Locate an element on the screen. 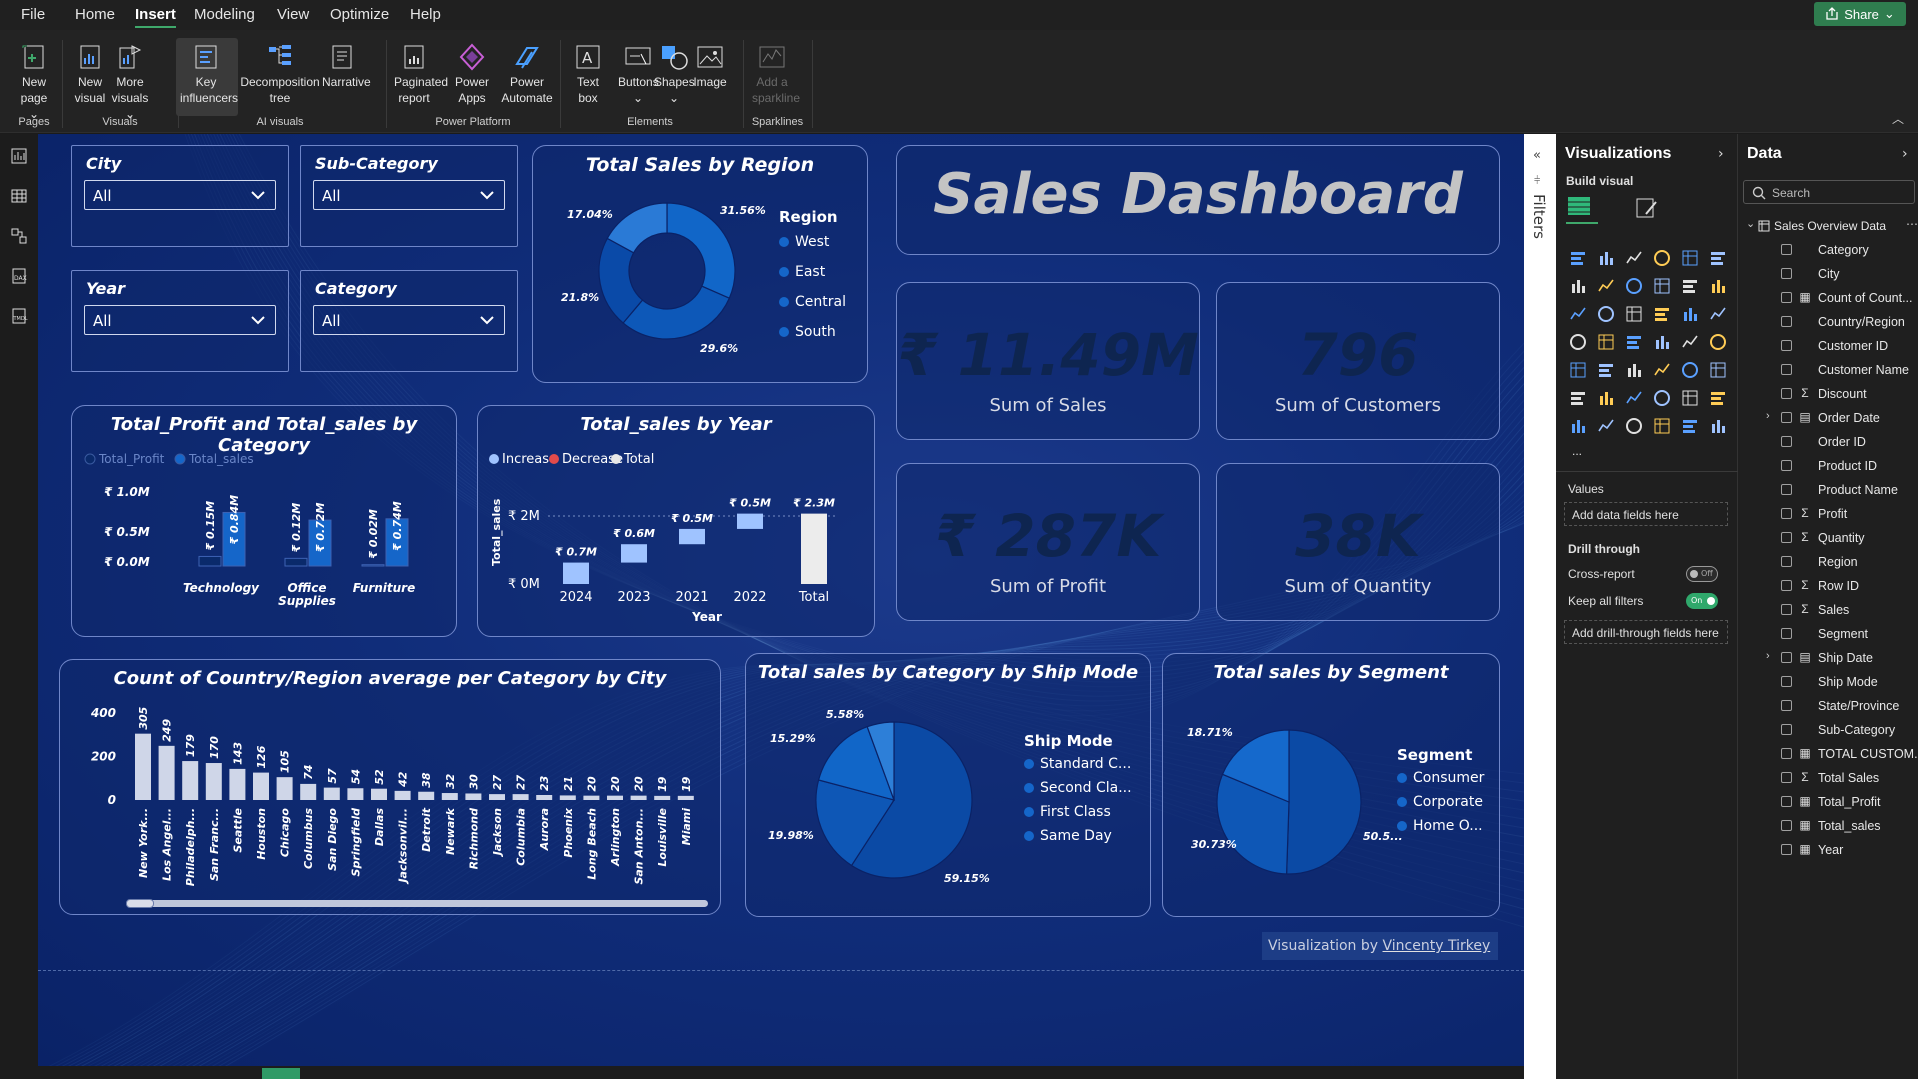 The width and height of the screenshot is (1918, 1079). values-drop-zone: Add data fields here is located at coordinates (1646, 514).